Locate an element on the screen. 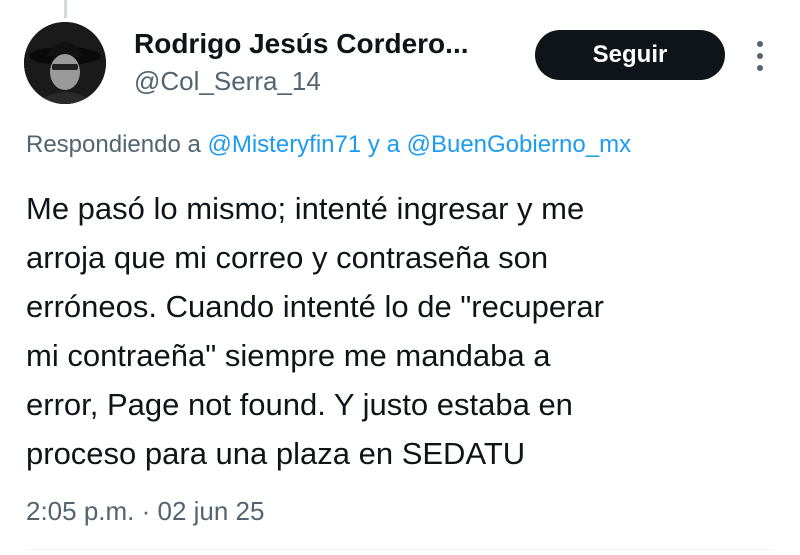 The width and height of the screenshot is (800, 555). more-options-button is located at coordinates (760, 56).